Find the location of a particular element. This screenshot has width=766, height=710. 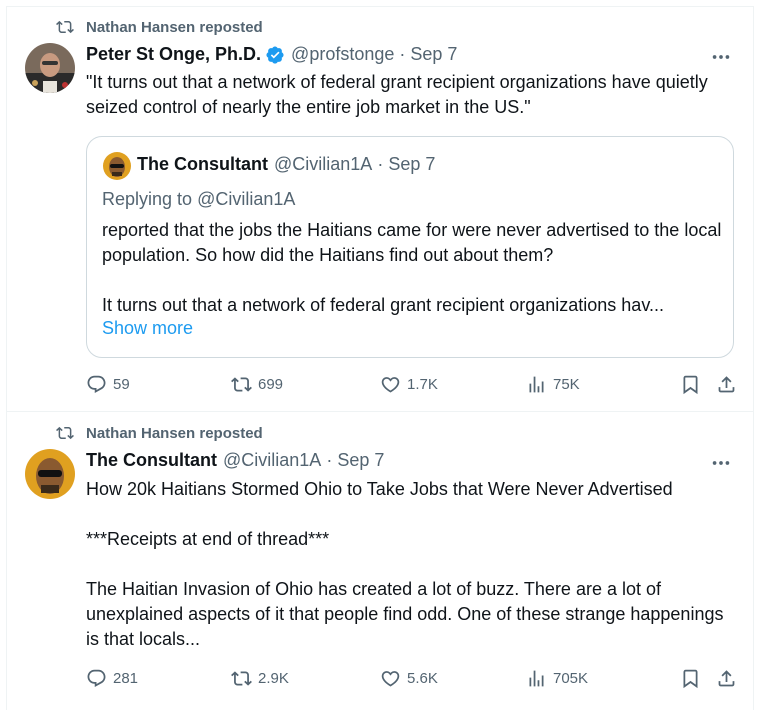

replying-mention: @Civilian1A is located at coordinates (246, 199).